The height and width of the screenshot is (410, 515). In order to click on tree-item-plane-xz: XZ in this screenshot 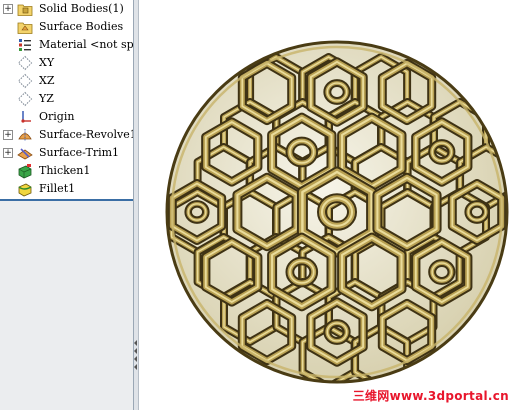, I will do `click(66, 81)`.